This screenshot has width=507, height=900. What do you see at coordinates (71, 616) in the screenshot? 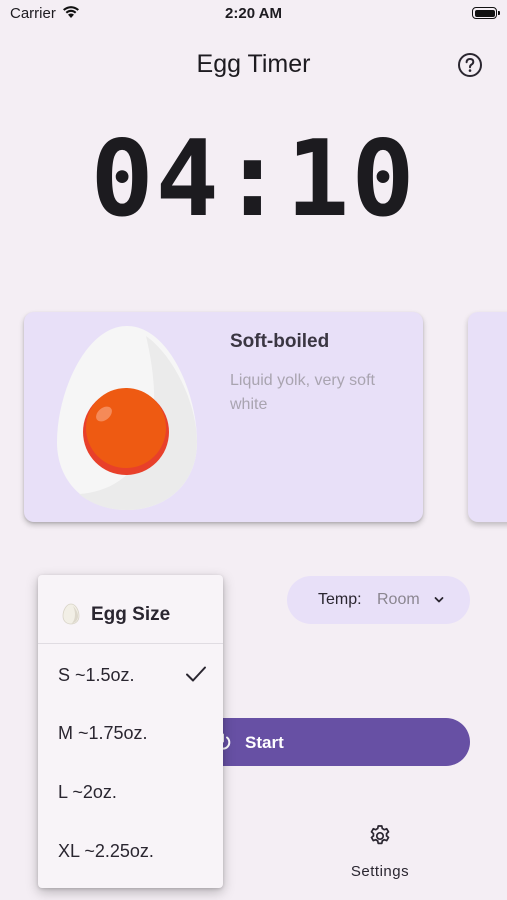
I see `egg-icon` at bounding box center [71, 616].